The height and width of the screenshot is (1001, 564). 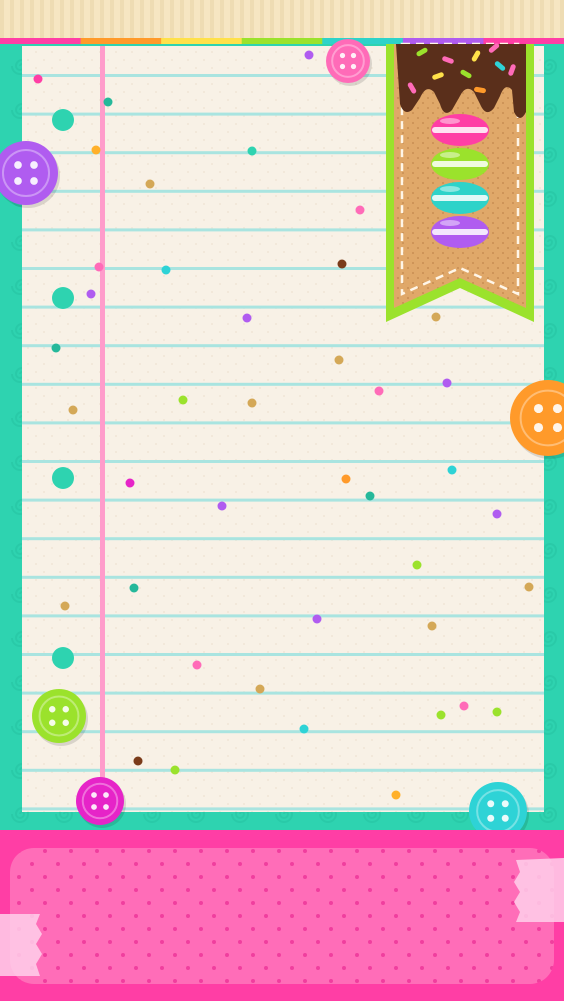 What do you see at coordinates (102, 429) in the screenshot?
I see `margin-line` at bounding box center [102, 429].